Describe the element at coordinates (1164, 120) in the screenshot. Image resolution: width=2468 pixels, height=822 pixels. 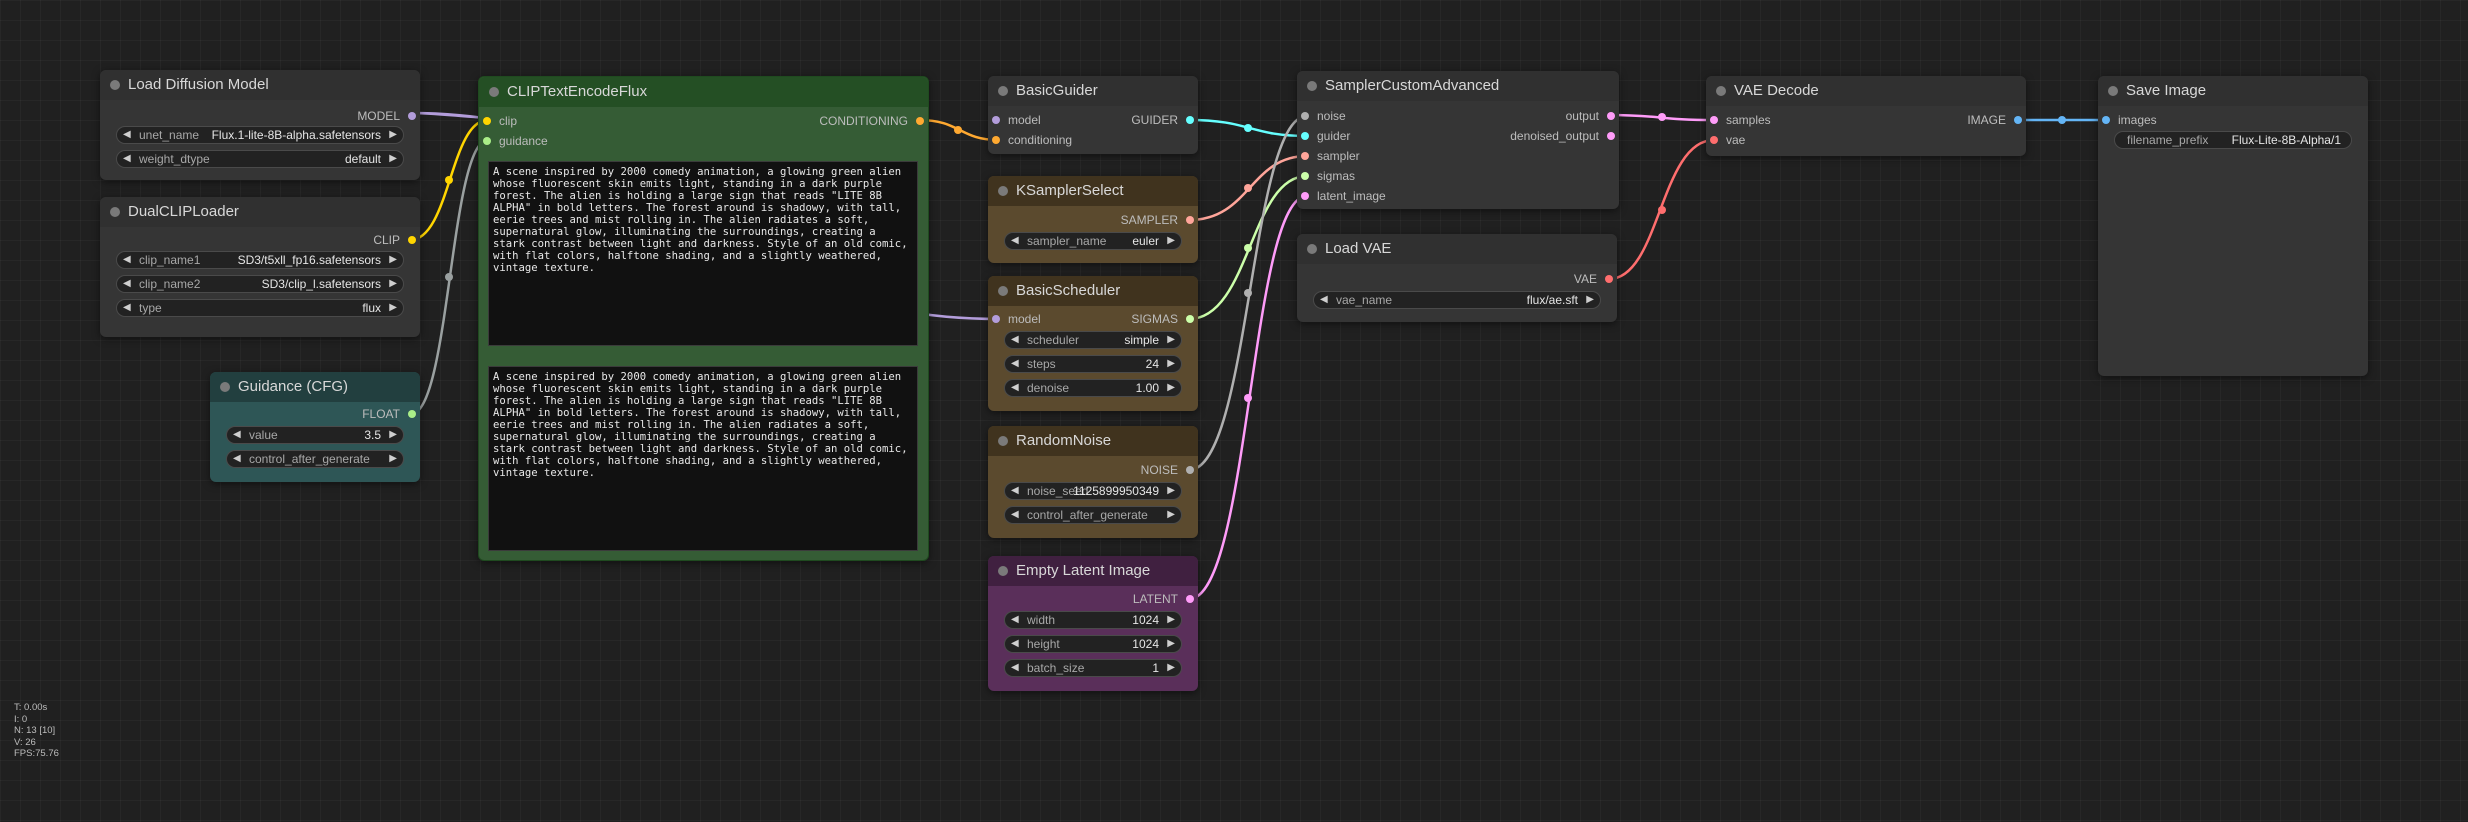
I see `output-guider: GUIDER` at that location.